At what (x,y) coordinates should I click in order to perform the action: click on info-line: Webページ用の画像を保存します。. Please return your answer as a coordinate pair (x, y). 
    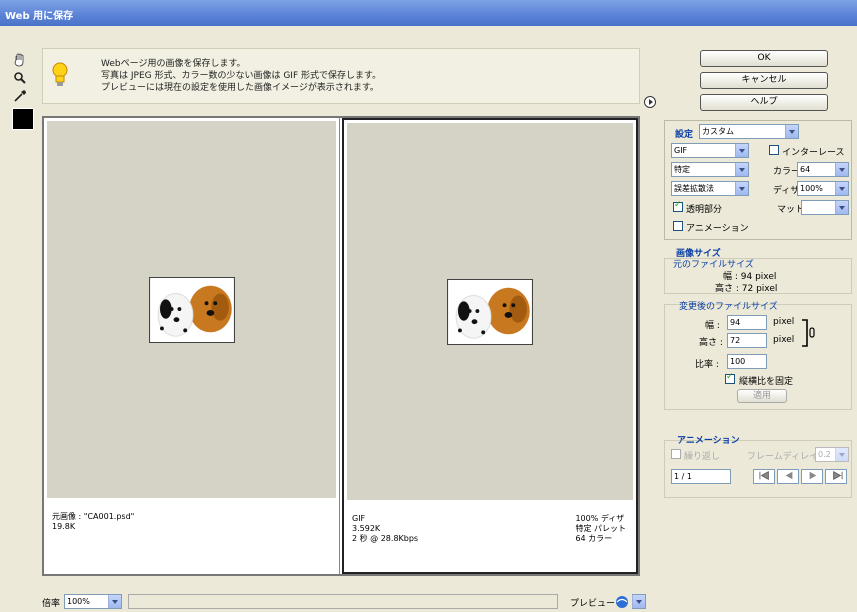
    Looking at the image, I should click on (173, 64).